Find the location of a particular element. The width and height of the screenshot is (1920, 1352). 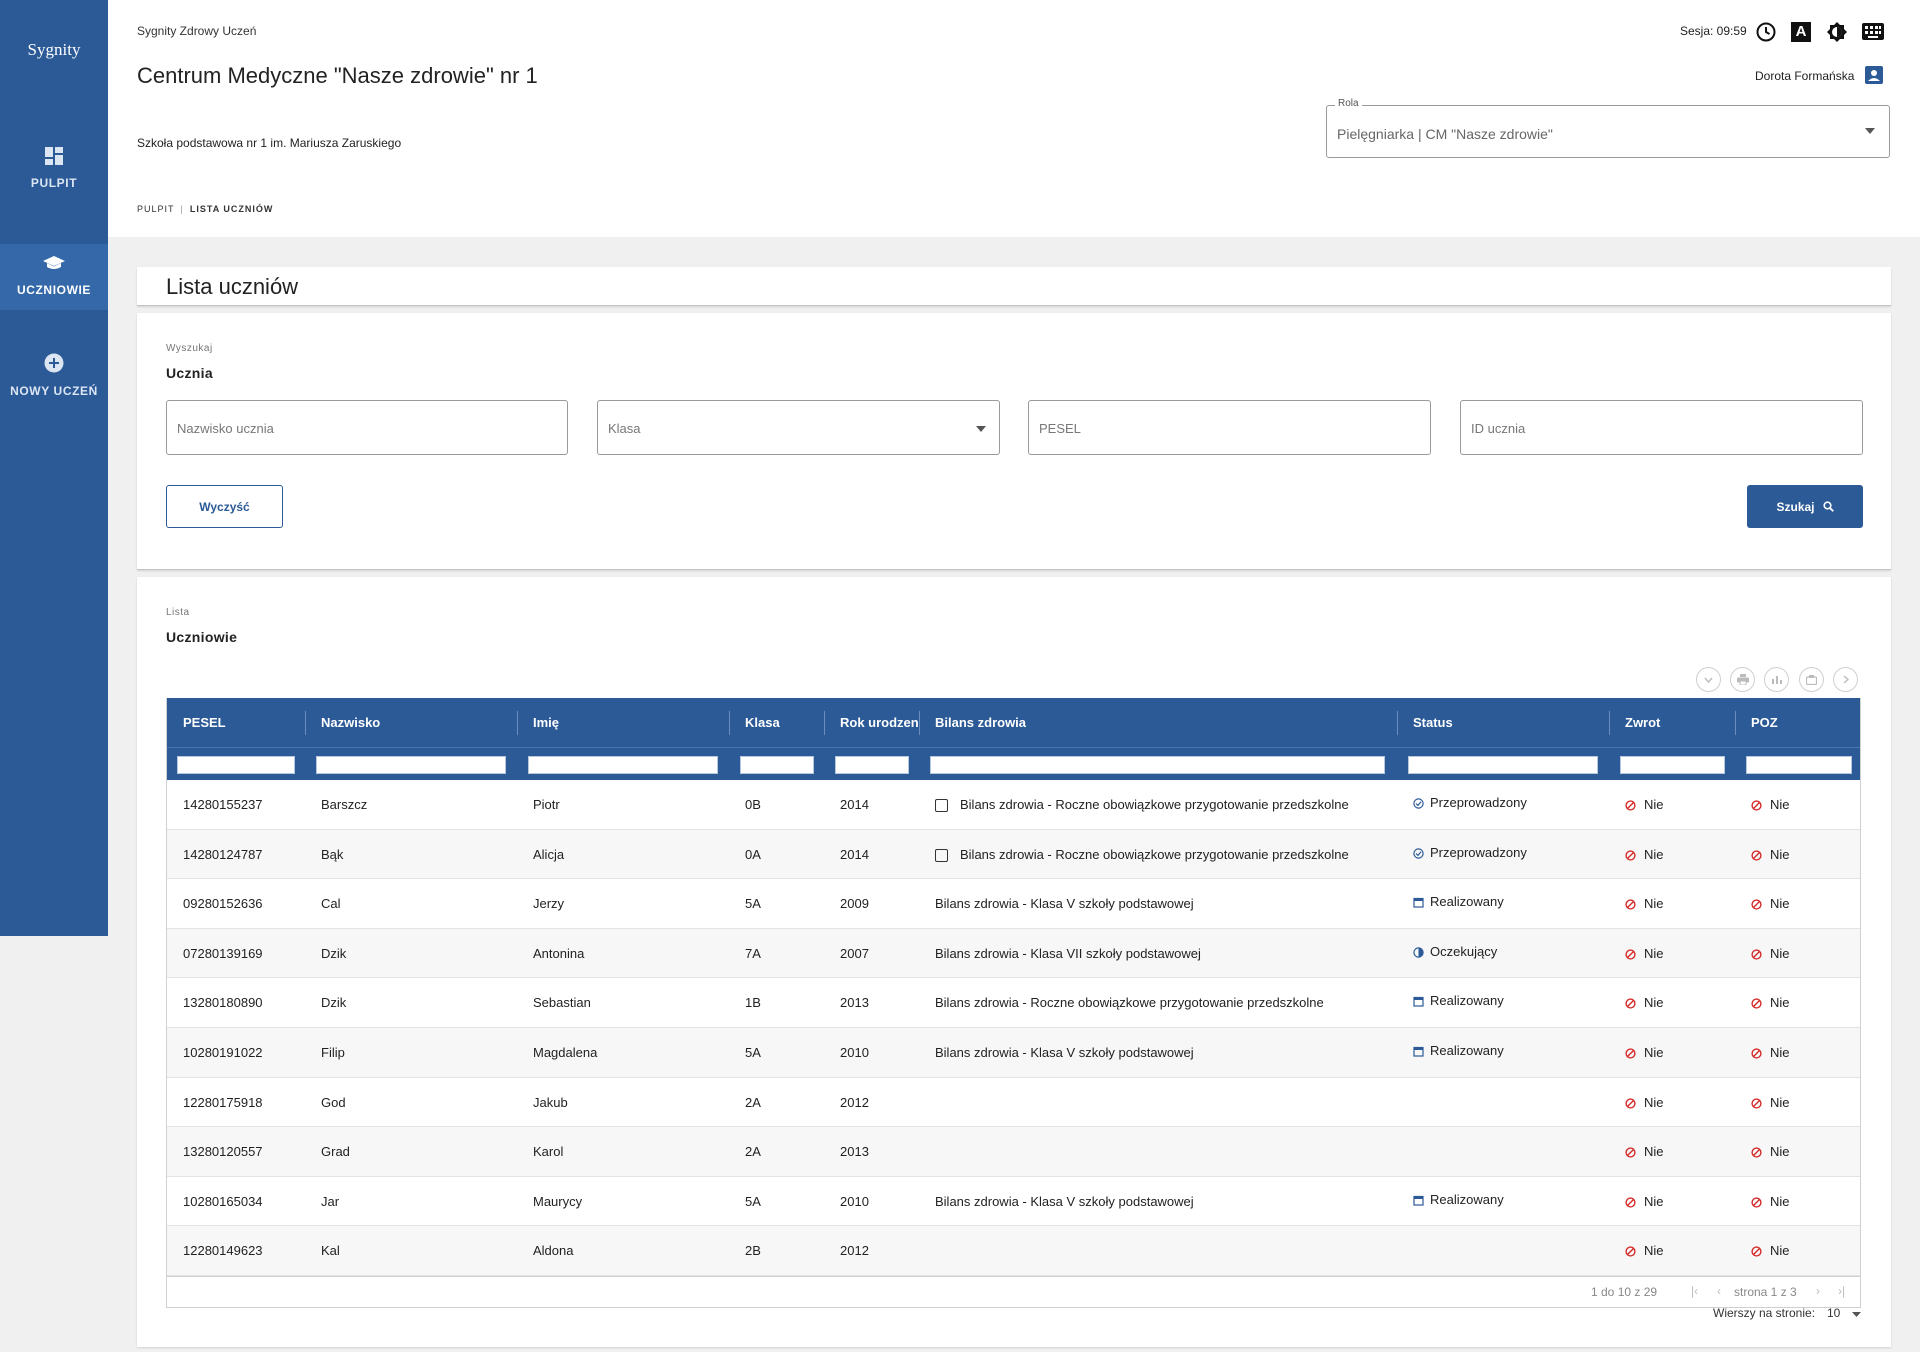

sidebar-item-pulpit: PULPIT is located at coordinates (54, 180).